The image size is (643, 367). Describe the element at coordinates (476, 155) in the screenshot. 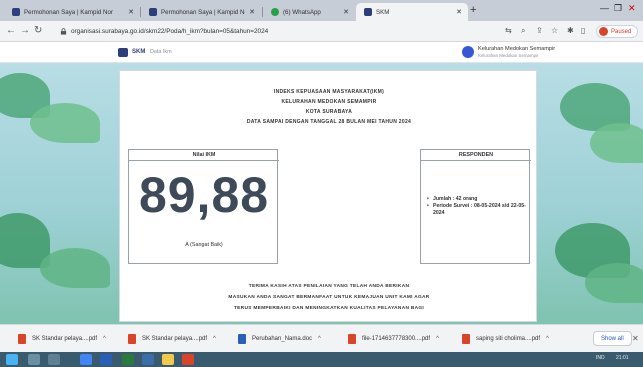

I see `respondent-title: RESPONDEN` at that location.